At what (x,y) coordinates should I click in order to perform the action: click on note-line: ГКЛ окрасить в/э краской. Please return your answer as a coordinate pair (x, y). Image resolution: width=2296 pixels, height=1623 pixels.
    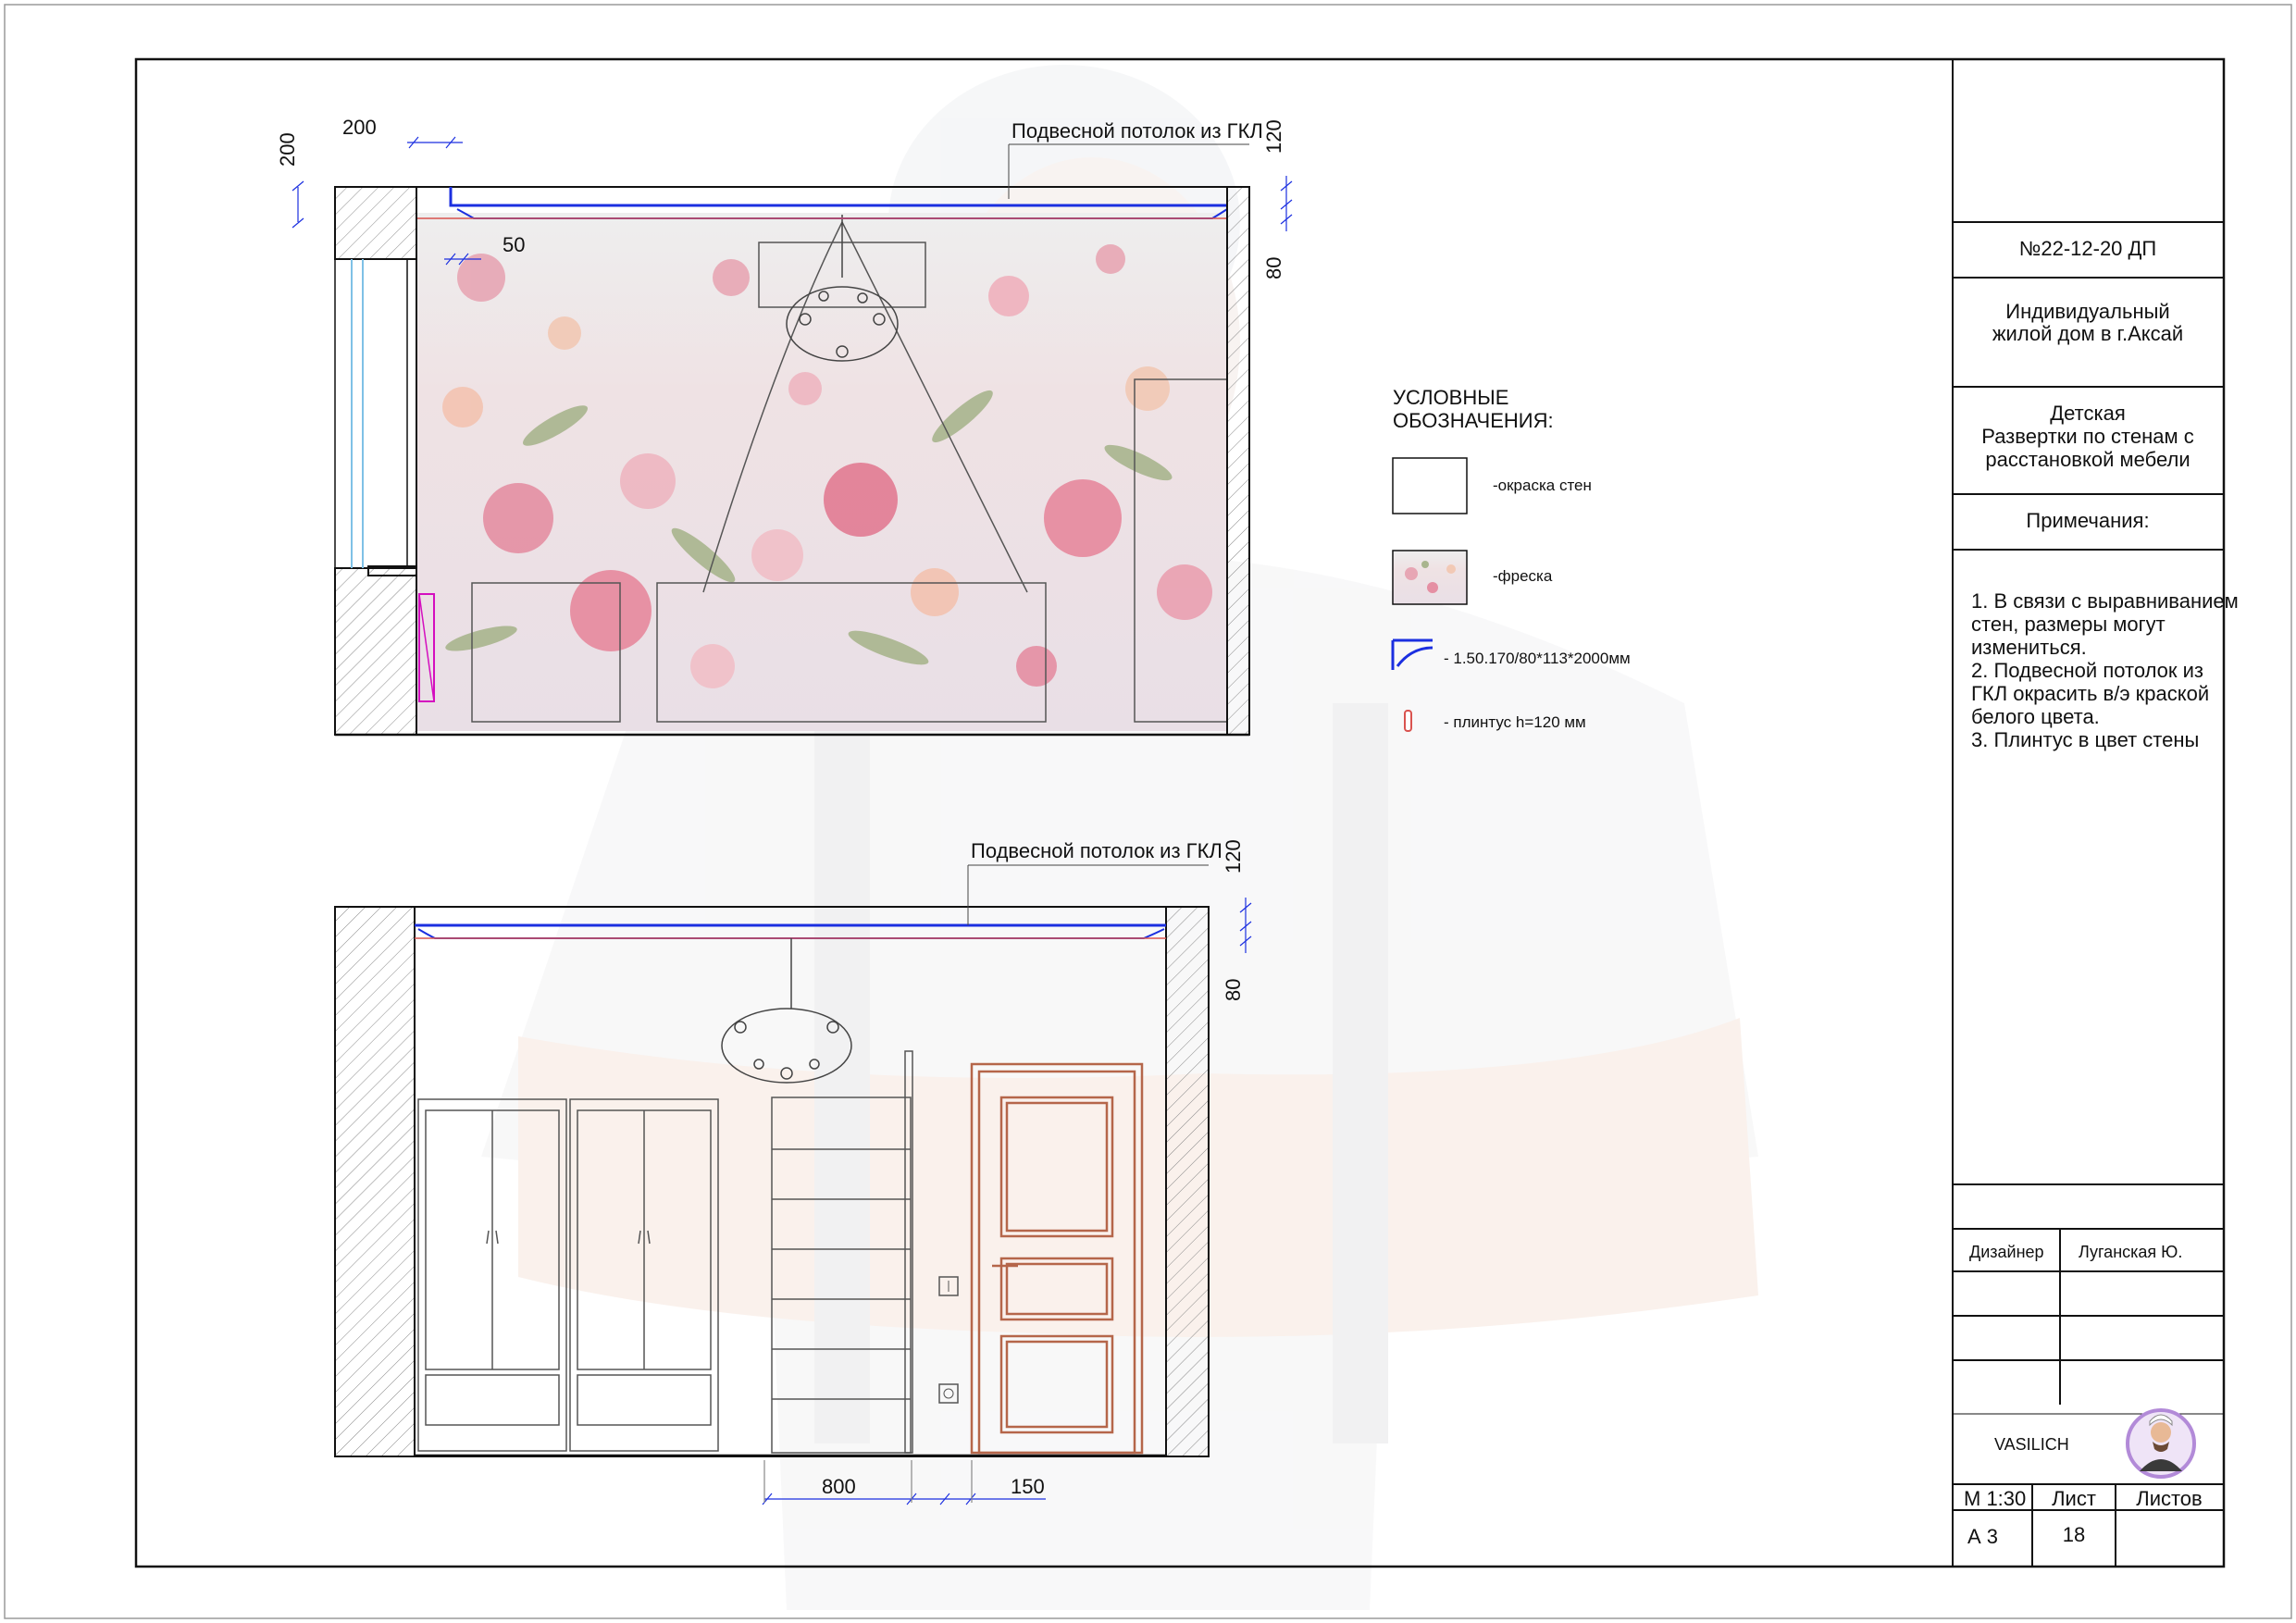
    Looking at the image, I should click on (2090, 693).